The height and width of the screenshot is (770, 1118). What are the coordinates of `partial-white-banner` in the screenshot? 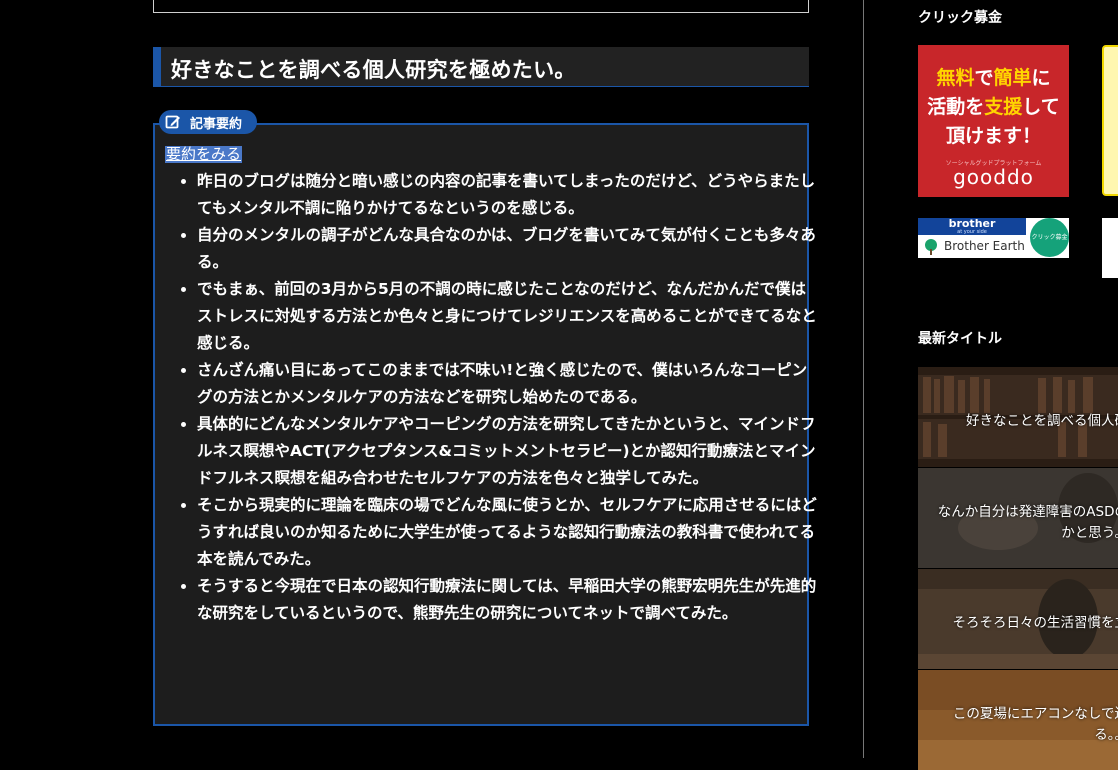 It's located at (1110, 248).